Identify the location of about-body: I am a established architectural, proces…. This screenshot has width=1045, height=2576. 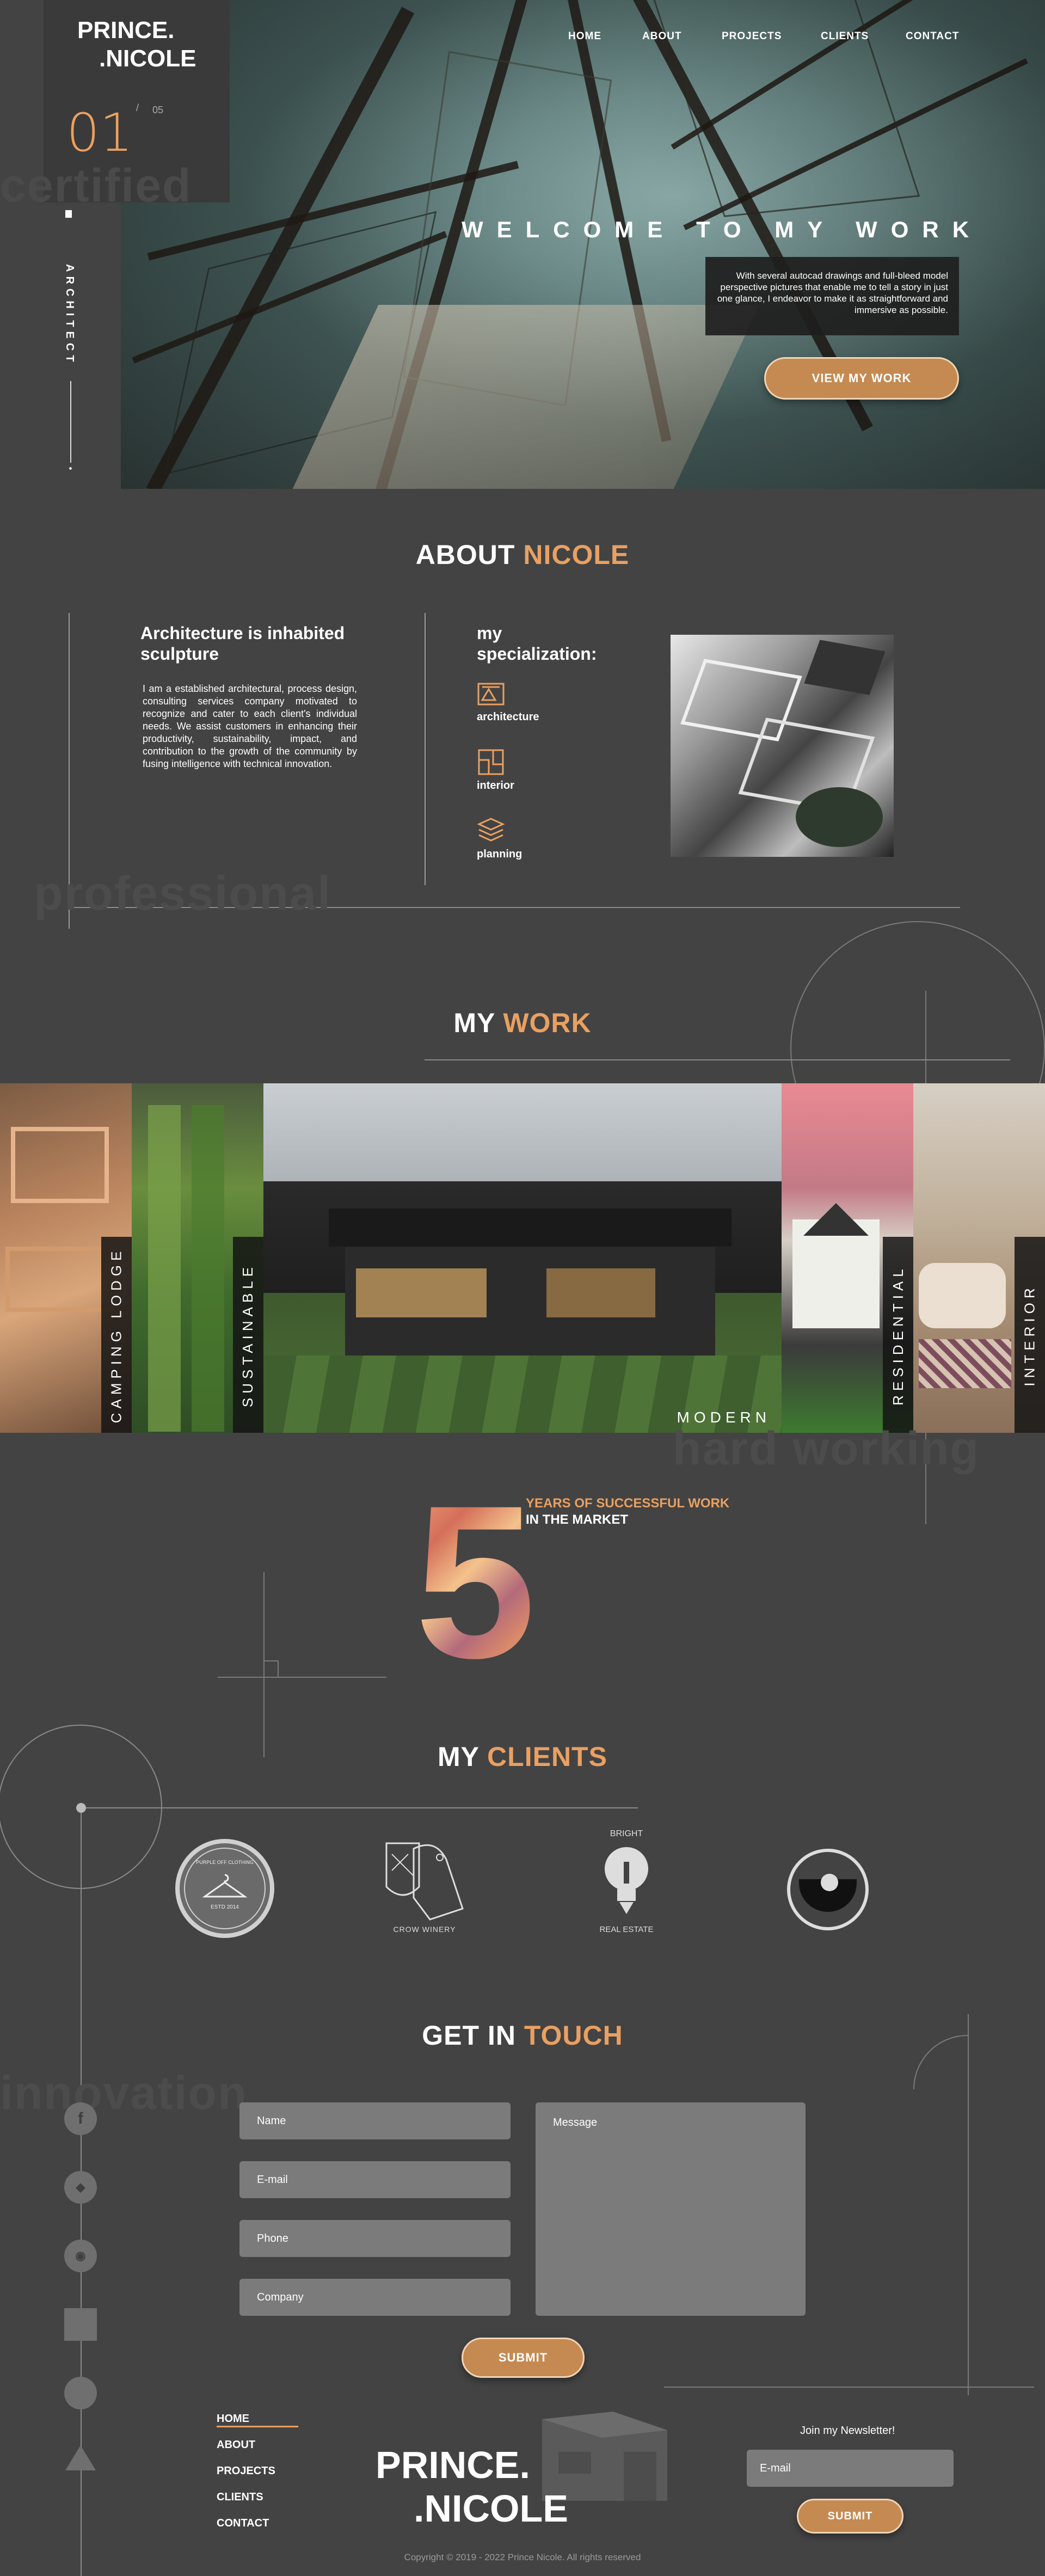
(250, 726).